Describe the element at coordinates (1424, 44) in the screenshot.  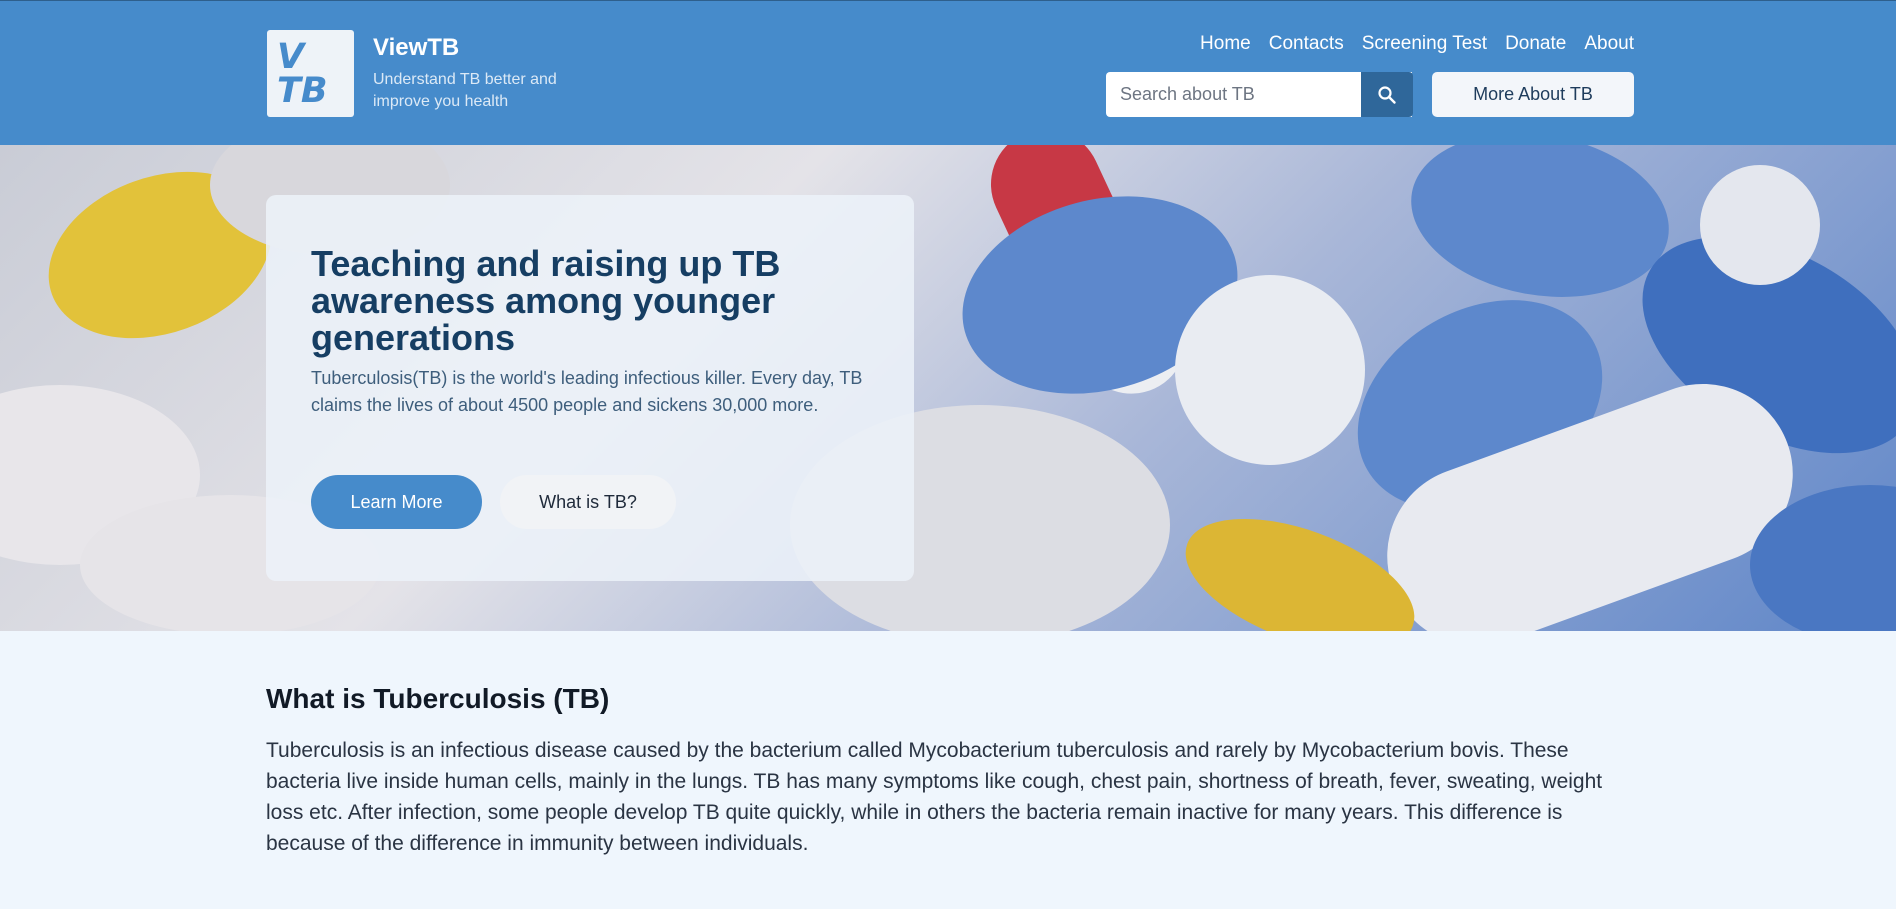
I see `nav-screening-test: Screening Test` at that location.